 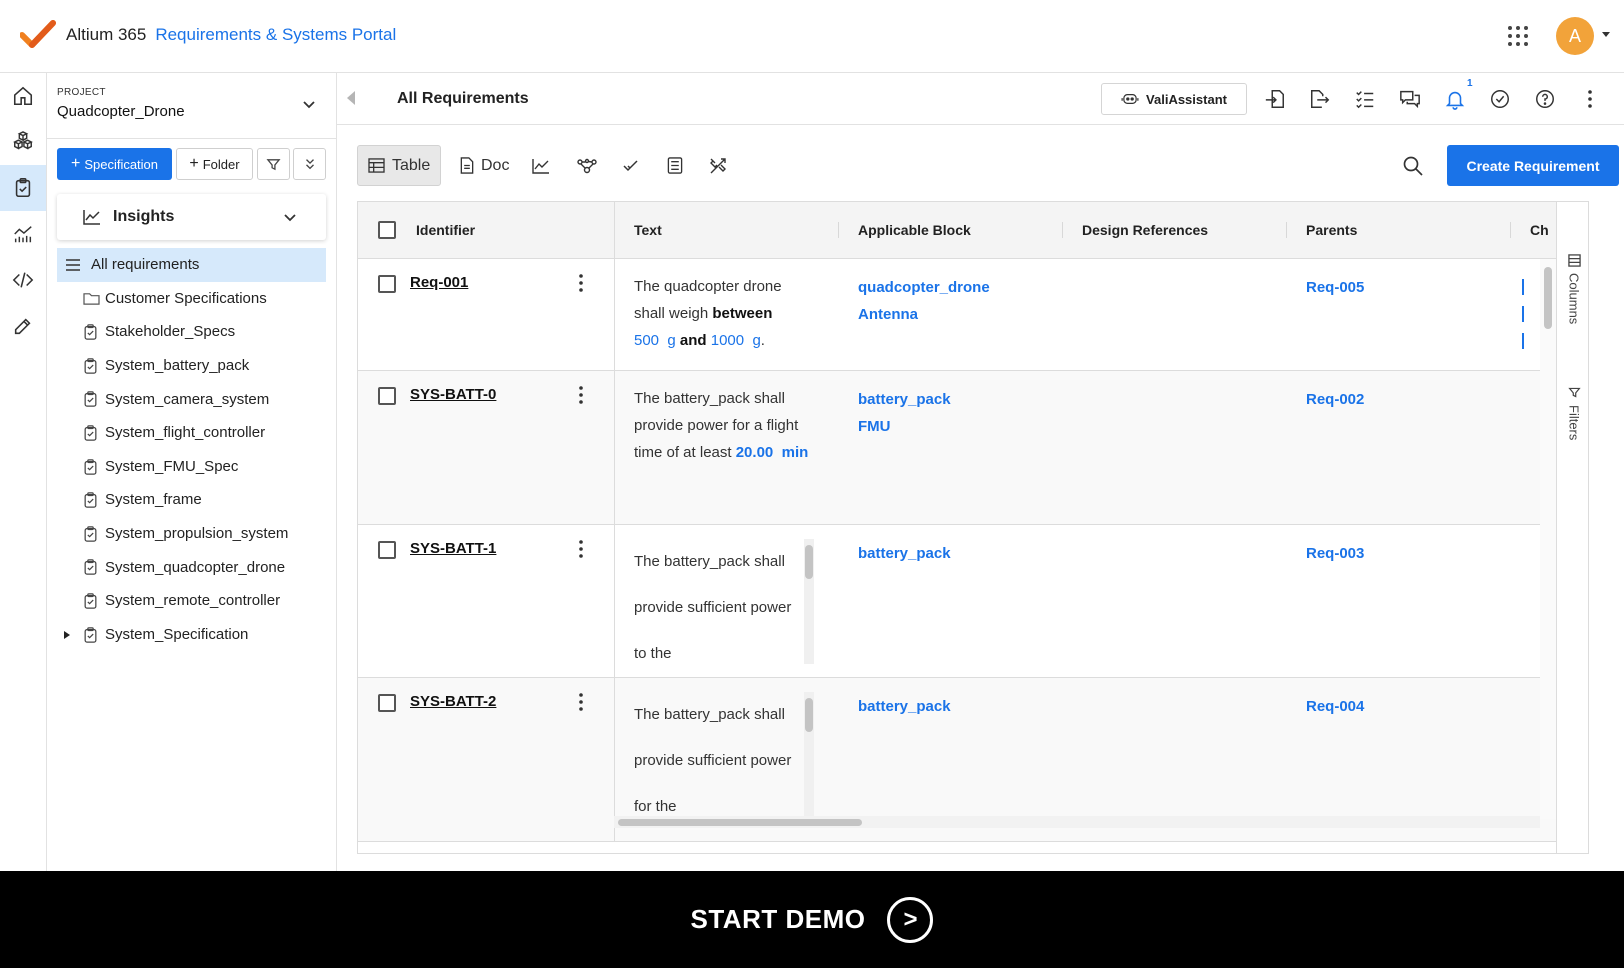 What do you see at coordinates (1275, 99) in the screenshot?
I see `import-icon` at bounding box center [1275, 99].